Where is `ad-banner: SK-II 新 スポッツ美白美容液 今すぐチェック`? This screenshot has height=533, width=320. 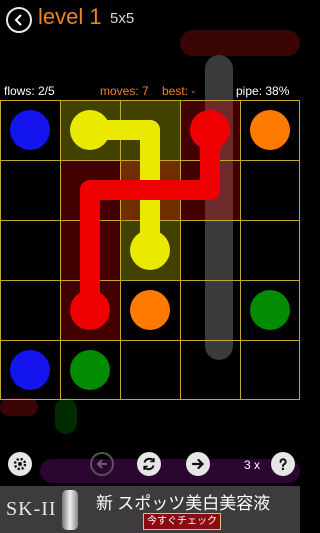
ad-banner: SK-II 新 スポッツ美白美容液 今すぐチェック is located at coordinates (150, 509).